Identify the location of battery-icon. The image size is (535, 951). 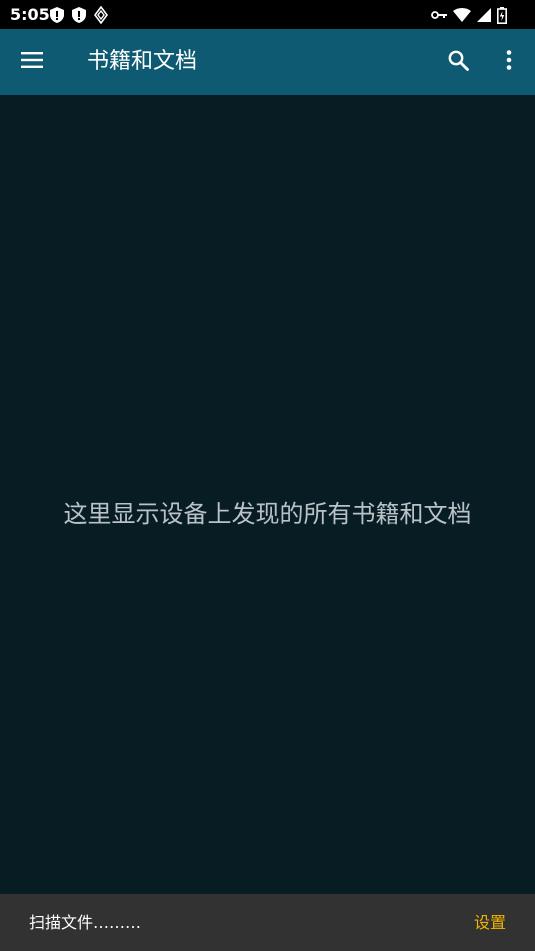
(502, 15).